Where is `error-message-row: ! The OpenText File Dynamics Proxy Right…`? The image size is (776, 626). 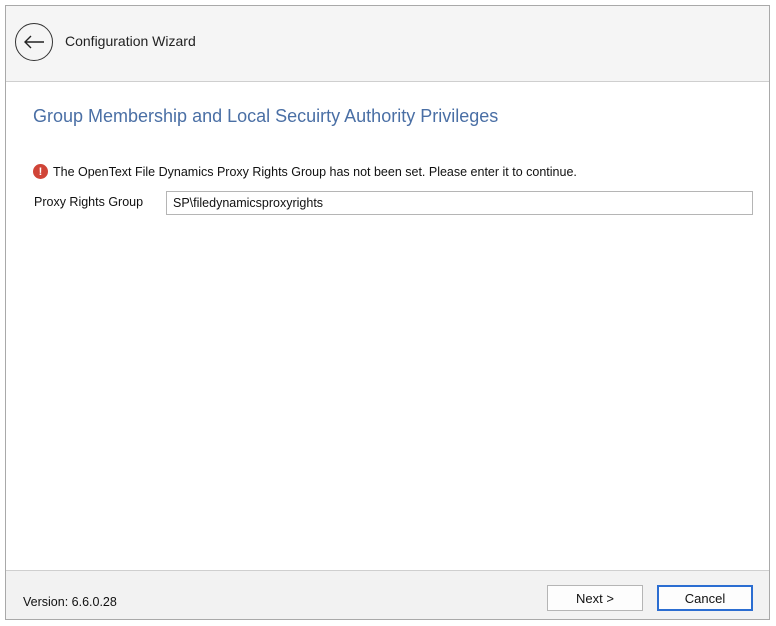
error-message-row: ! The OpenText File Dynamics Proxy Right… is located at coordinates (305, 171).